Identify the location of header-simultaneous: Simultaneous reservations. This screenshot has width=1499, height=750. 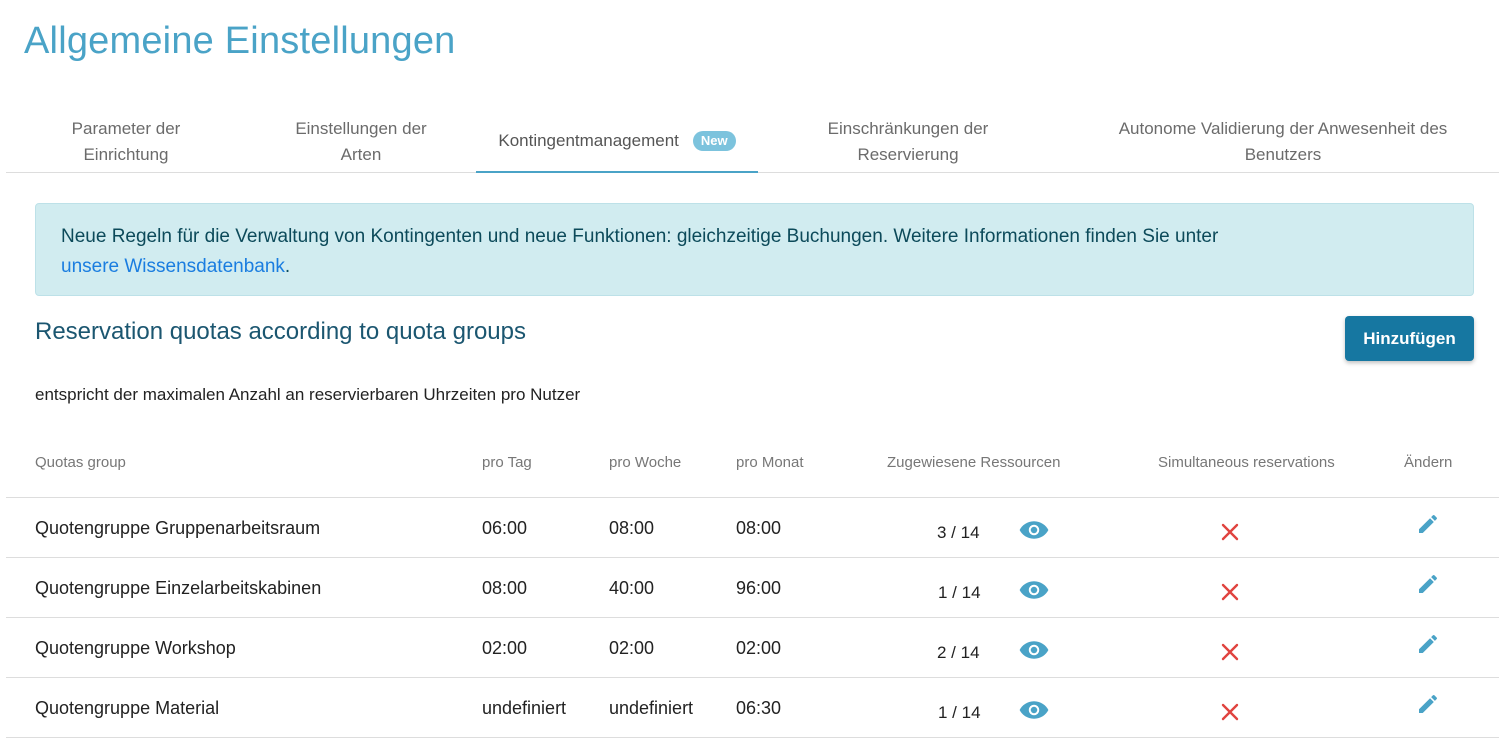
(1246, 462).